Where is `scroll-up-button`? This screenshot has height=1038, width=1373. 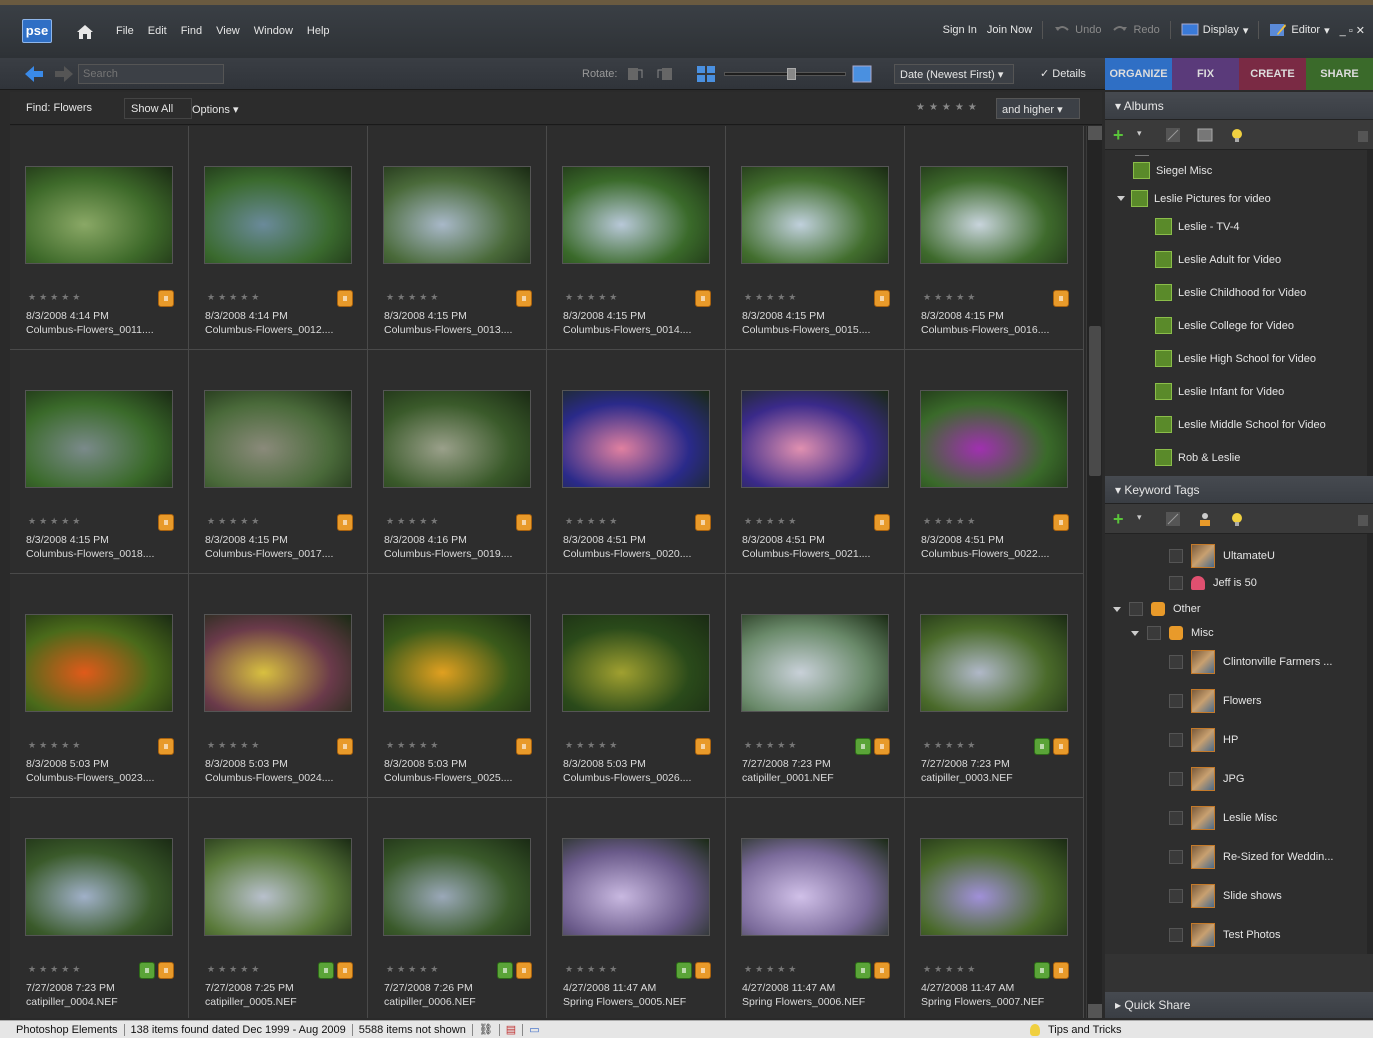
scroll-up-button is located at coordinates (1095, 133).